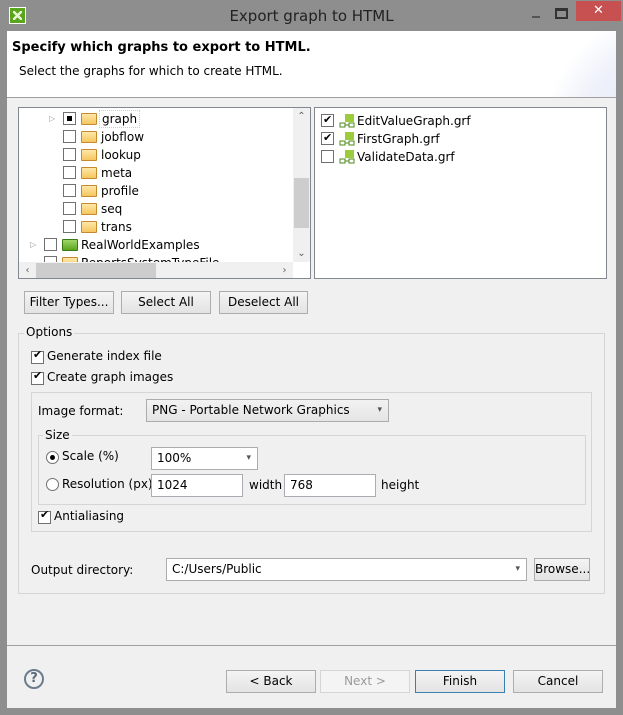 Image resolution: width=623 pixels, height=715 pixels. I want to click on tree-vertical-scrollbar: ⌃ ⌄, so click(301, 185).